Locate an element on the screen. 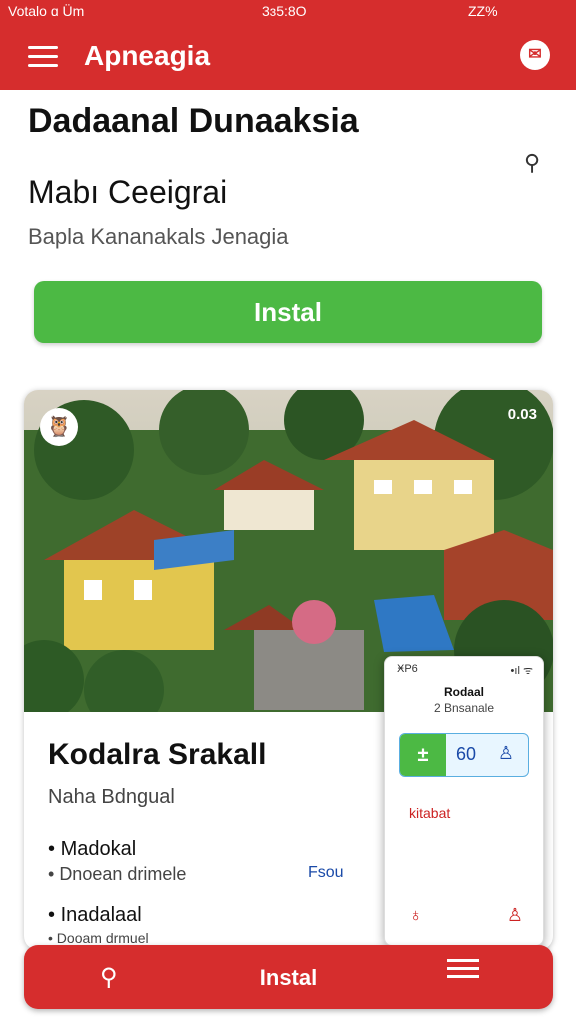  card-title: Kodalra Srakall is located at coordinates (157, 754).